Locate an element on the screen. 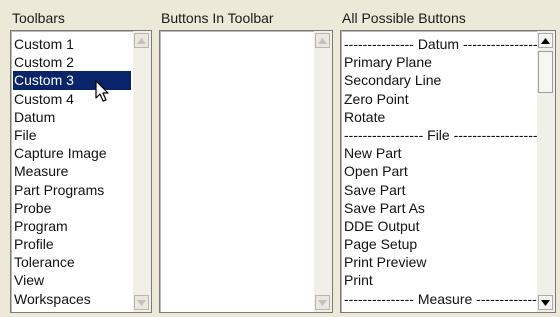 The width and height of the screenshot is (560, 317). all-possible-buttons-list-item: Secondary Line is located at coordinates (439, 80).